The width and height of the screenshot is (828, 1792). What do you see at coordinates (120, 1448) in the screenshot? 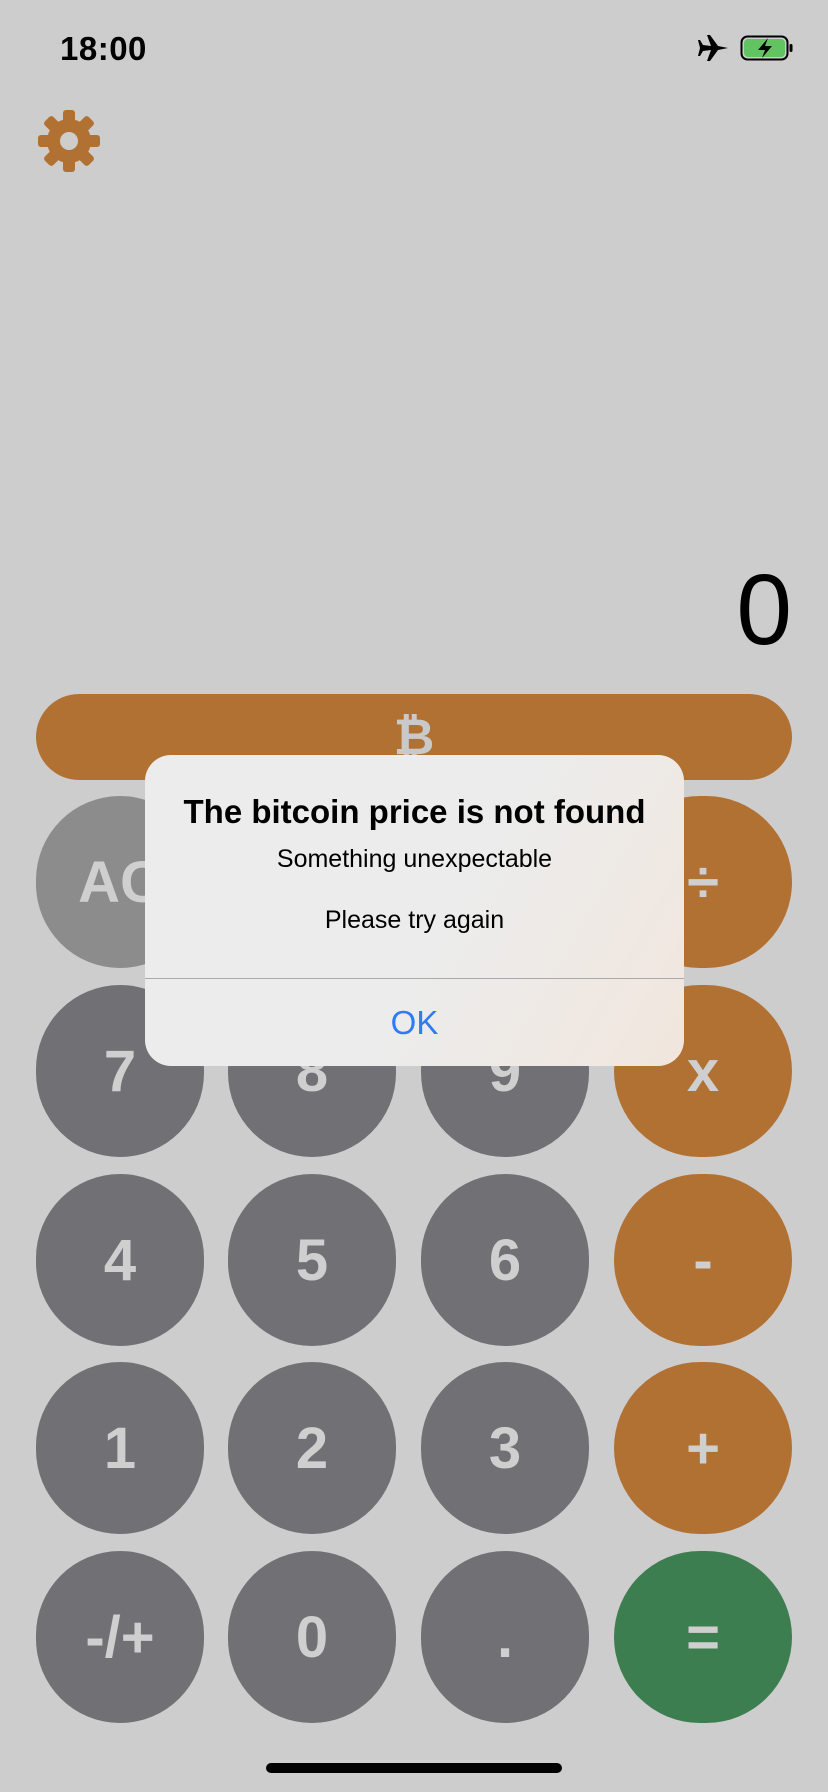
I see `digit-1-button: 1` at bounding box center [120, 1448].